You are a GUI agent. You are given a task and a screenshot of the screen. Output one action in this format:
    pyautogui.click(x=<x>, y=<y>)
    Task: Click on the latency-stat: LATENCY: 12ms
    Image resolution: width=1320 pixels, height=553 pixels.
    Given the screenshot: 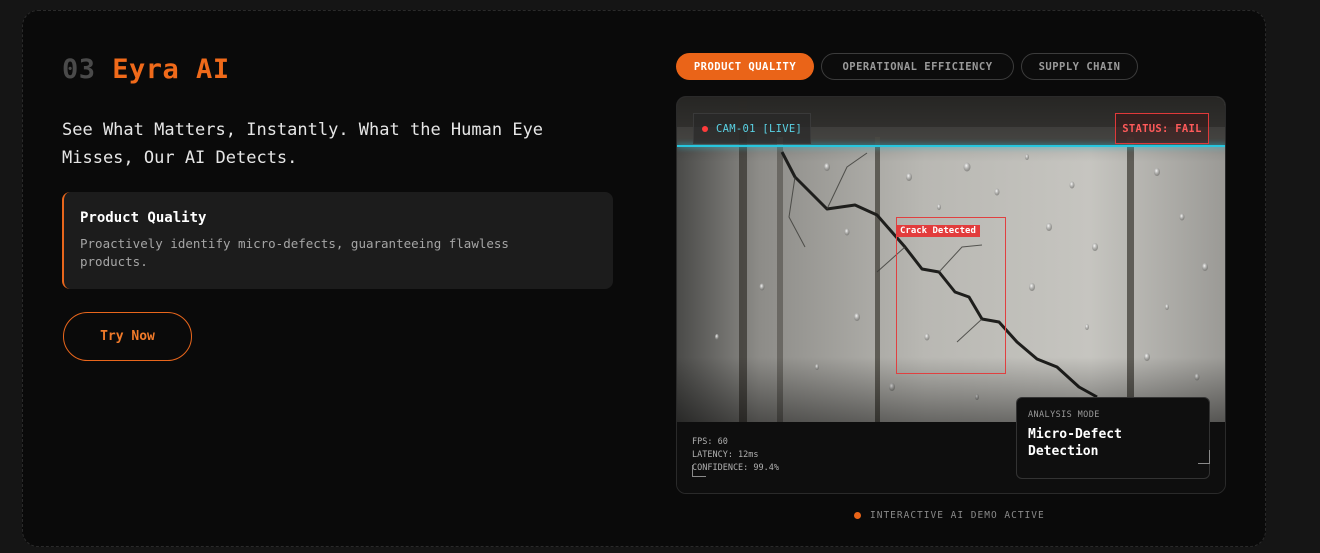 What is the action you would take?
    pyautogui.click(x=725, y=455)
    